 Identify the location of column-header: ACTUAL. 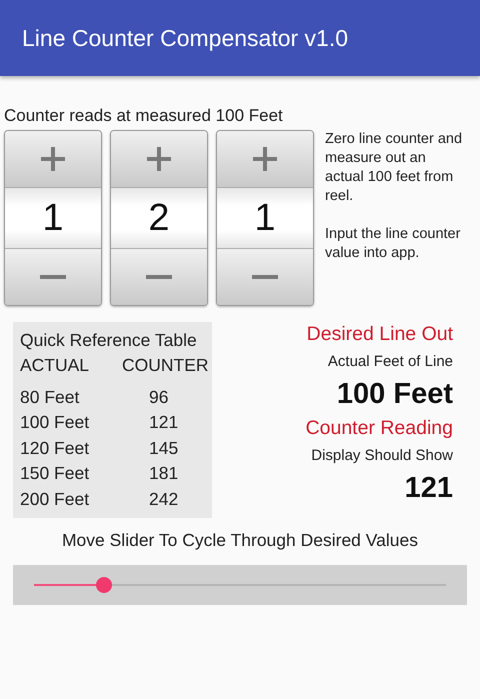
(55, 365).